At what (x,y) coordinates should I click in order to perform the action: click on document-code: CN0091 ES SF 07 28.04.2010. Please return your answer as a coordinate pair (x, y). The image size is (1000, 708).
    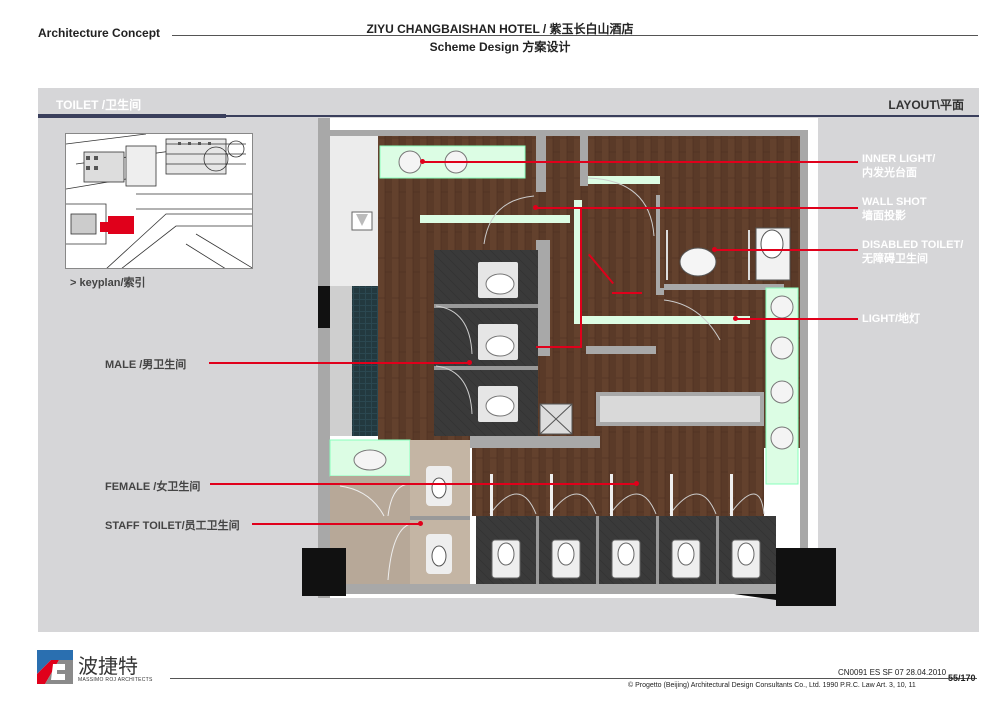
    Looking at the image, I should click on (892, 672).